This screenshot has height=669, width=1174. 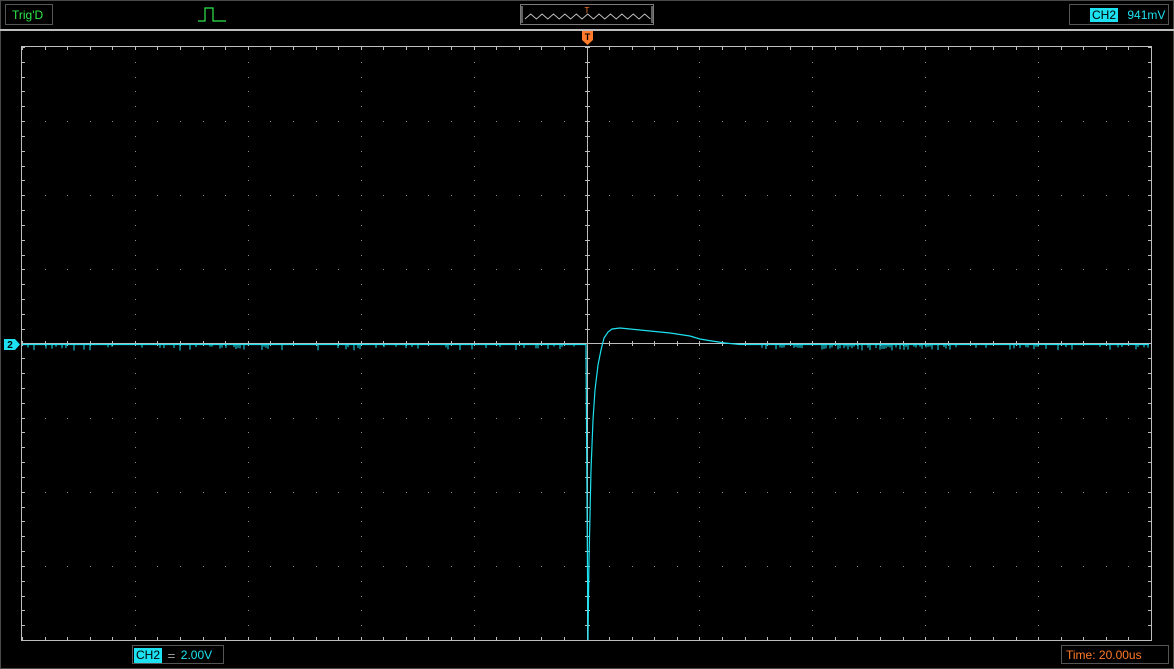 What do you see at coordinates (1115, 654) in the screenshot?
I see `timebase-box: Time: 20.00us` at bounding box center [1115, 654].